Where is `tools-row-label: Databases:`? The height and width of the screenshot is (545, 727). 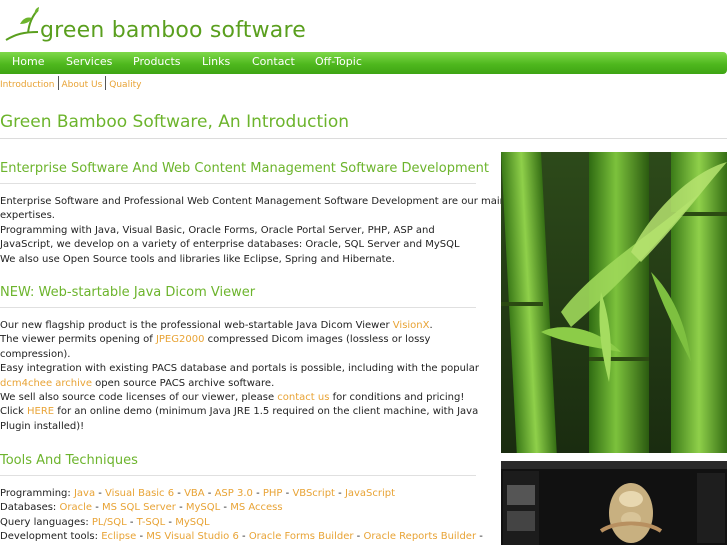
tools-row-label: Databases: is located at coordinates (30, 508).